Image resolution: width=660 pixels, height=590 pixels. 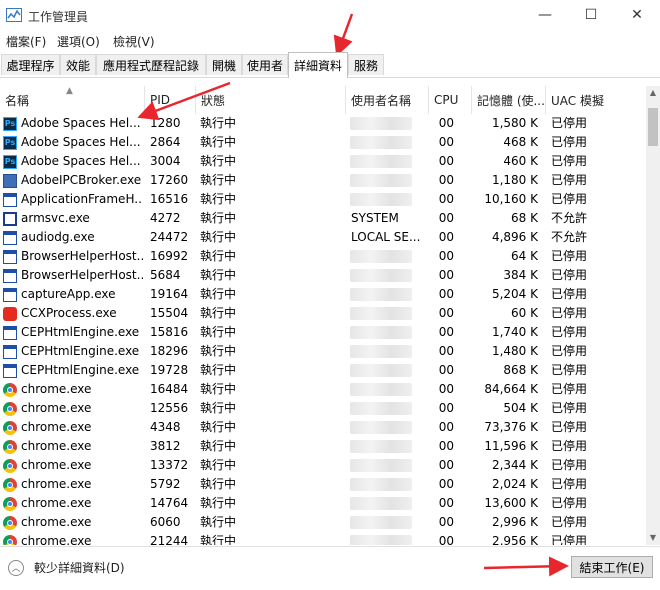 What do you see at coordinates (30, 64) in the screenshot?
I see `tab-processes: 處理程序` at bounding box center [30, 64].